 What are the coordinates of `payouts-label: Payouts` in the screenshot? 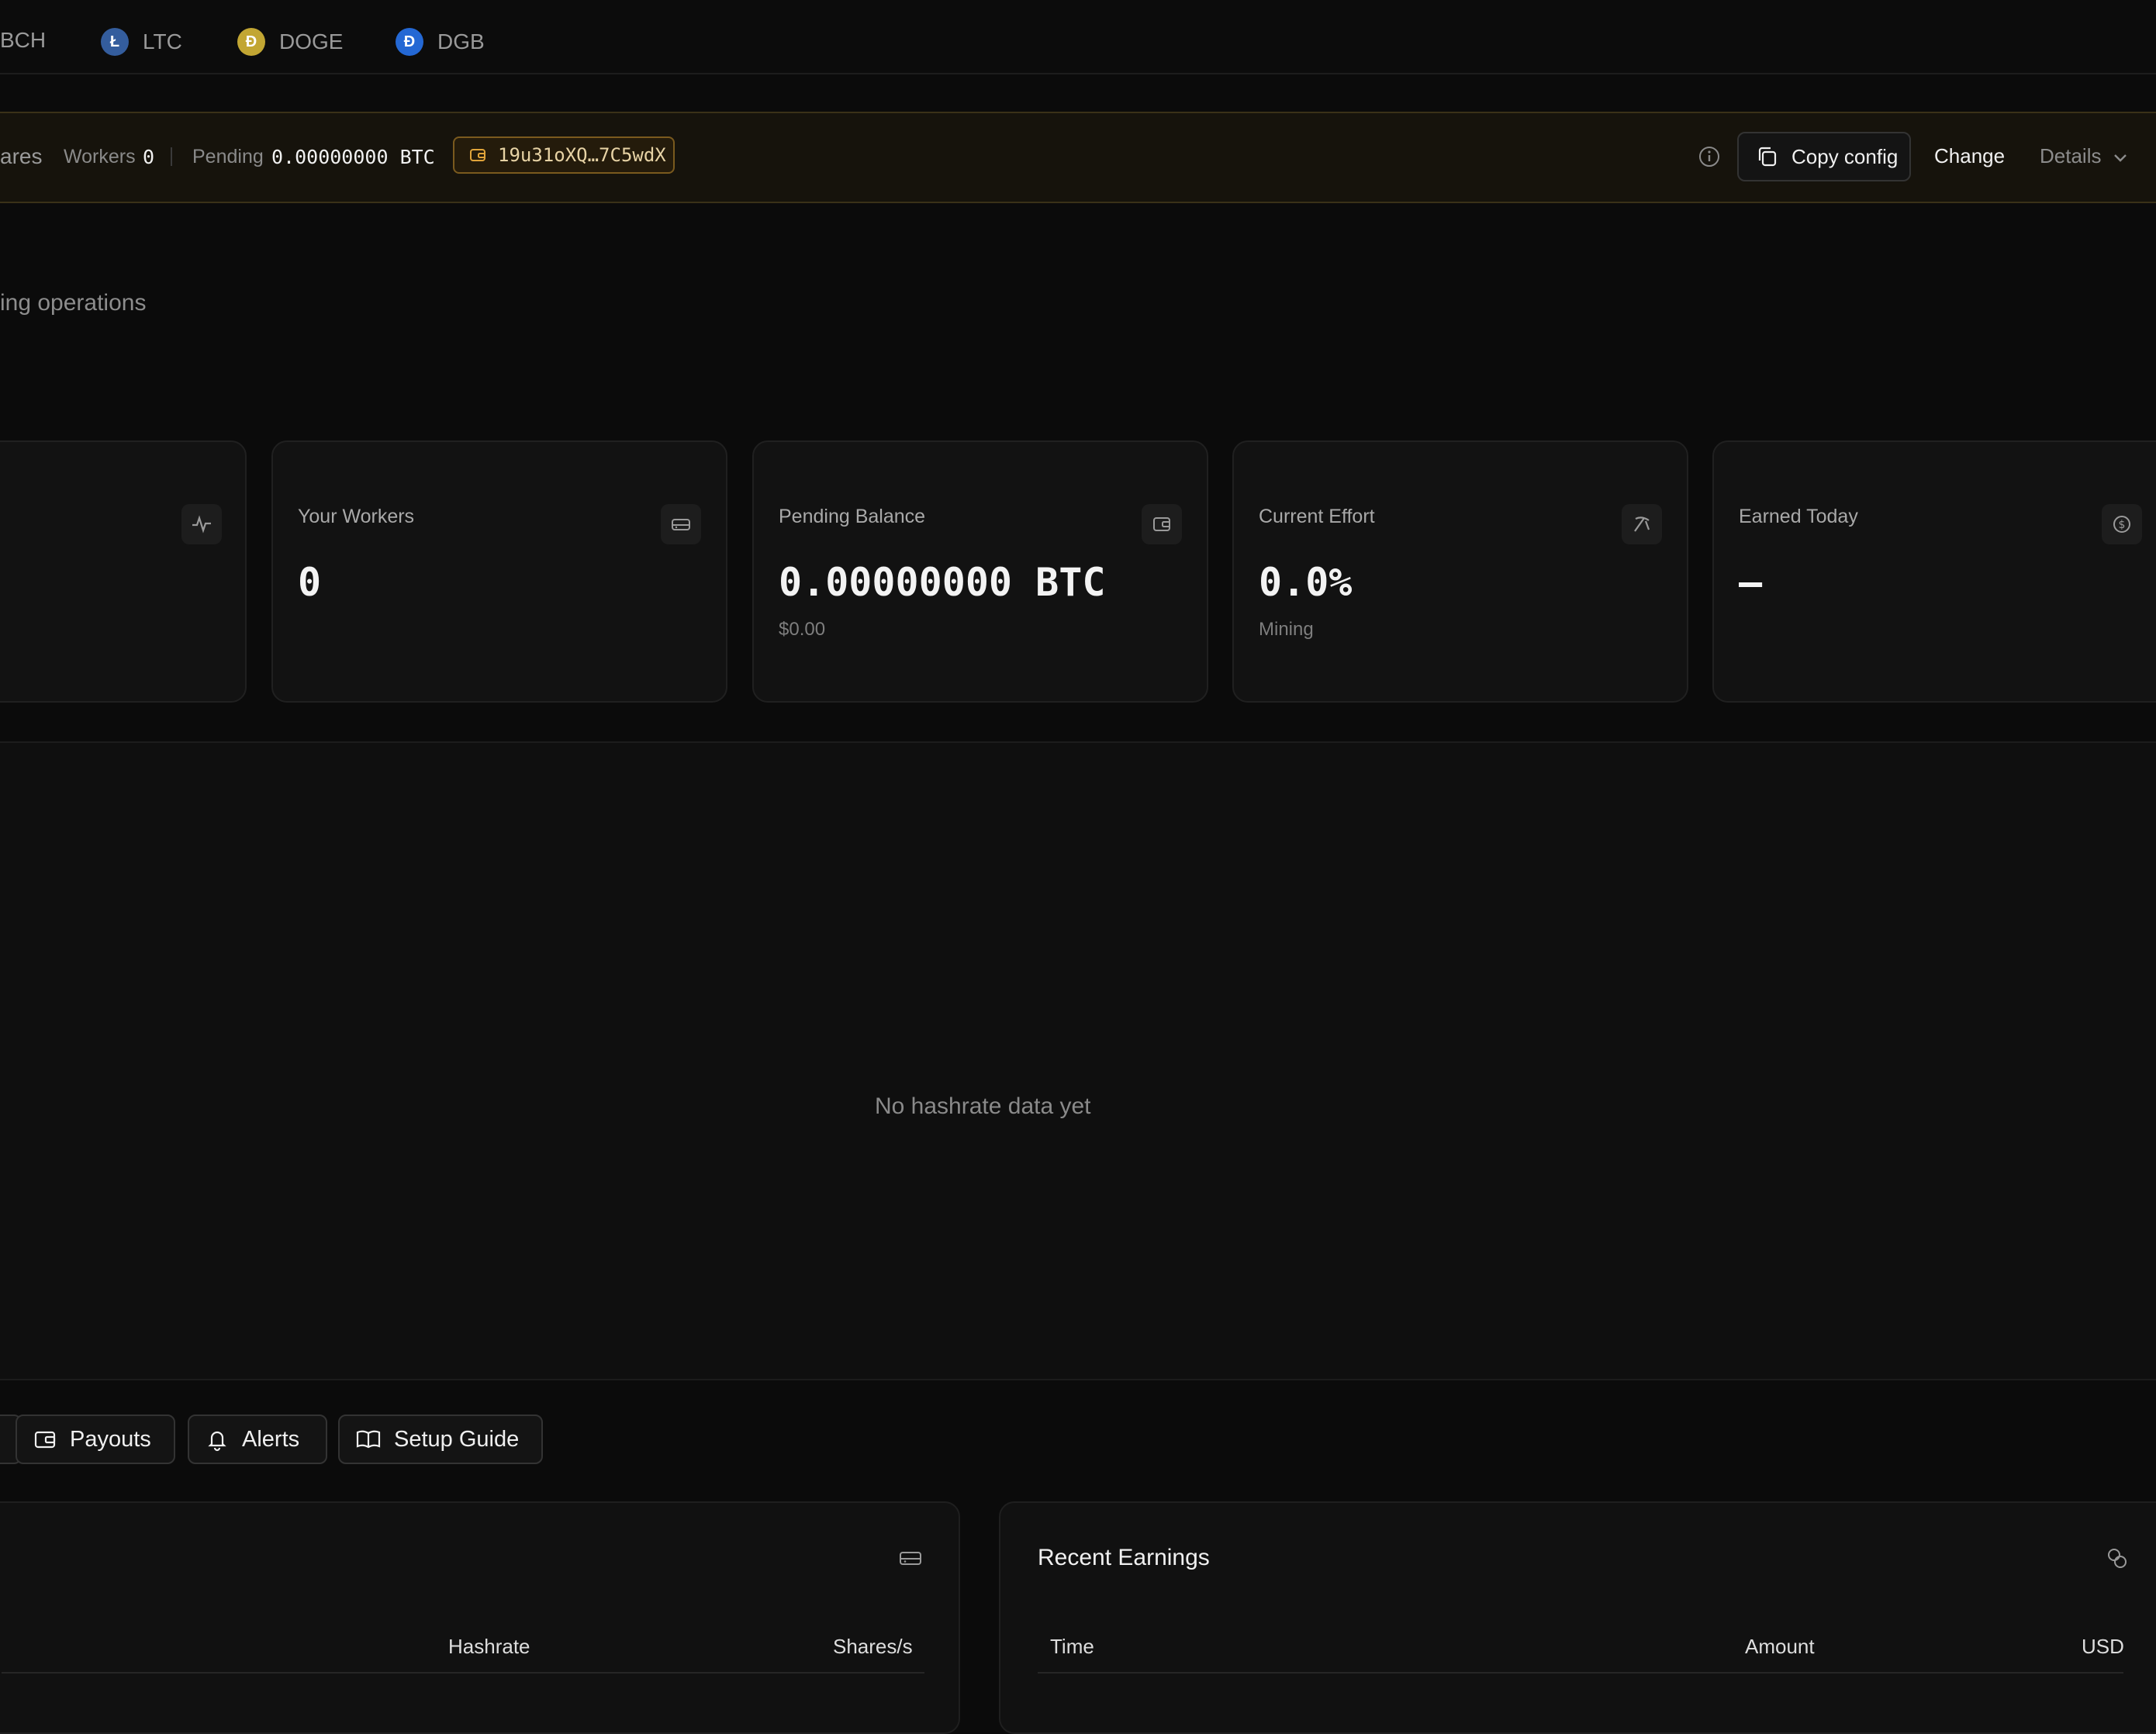 It's located at (110, 1439).